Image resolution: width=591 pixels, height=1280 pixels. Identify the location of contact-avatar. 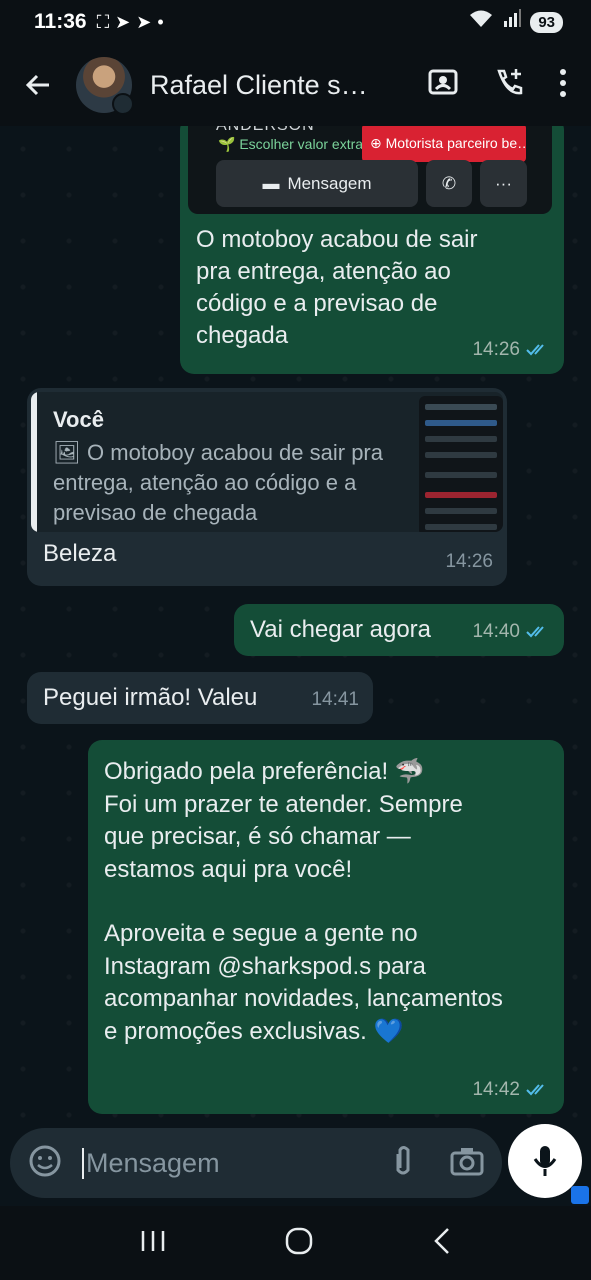
(105, 86).